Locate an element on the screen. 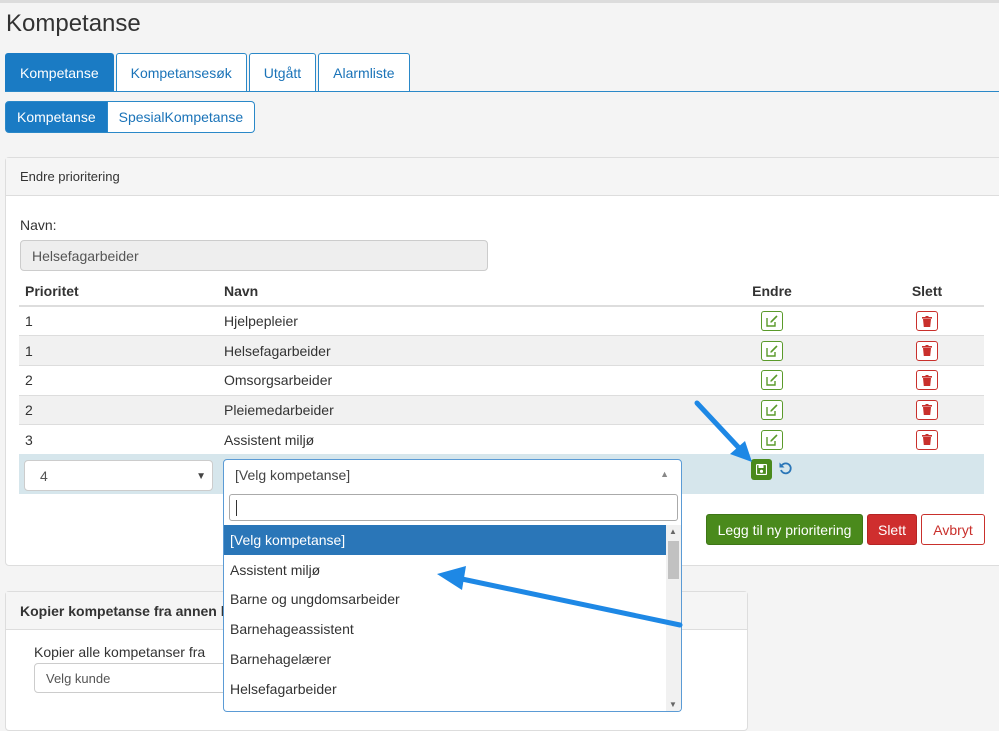  row-name: Pleiemedarbeider is located at coordinates (446, 409).